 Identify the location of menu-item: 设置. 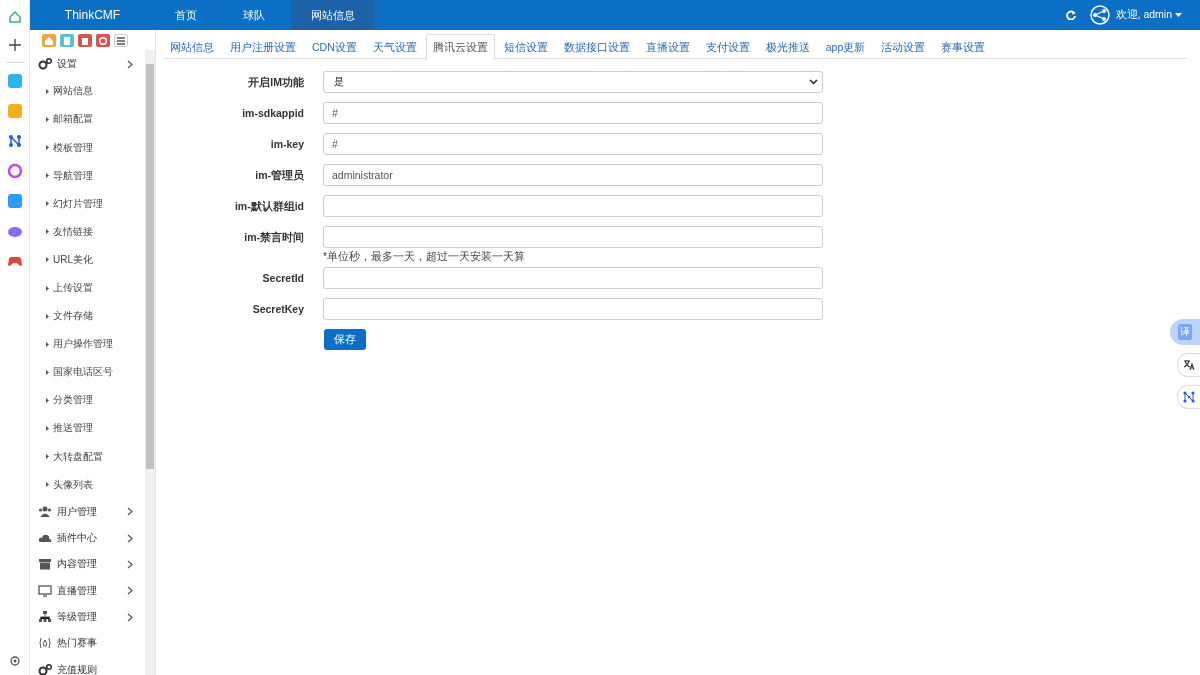
(87, 64).